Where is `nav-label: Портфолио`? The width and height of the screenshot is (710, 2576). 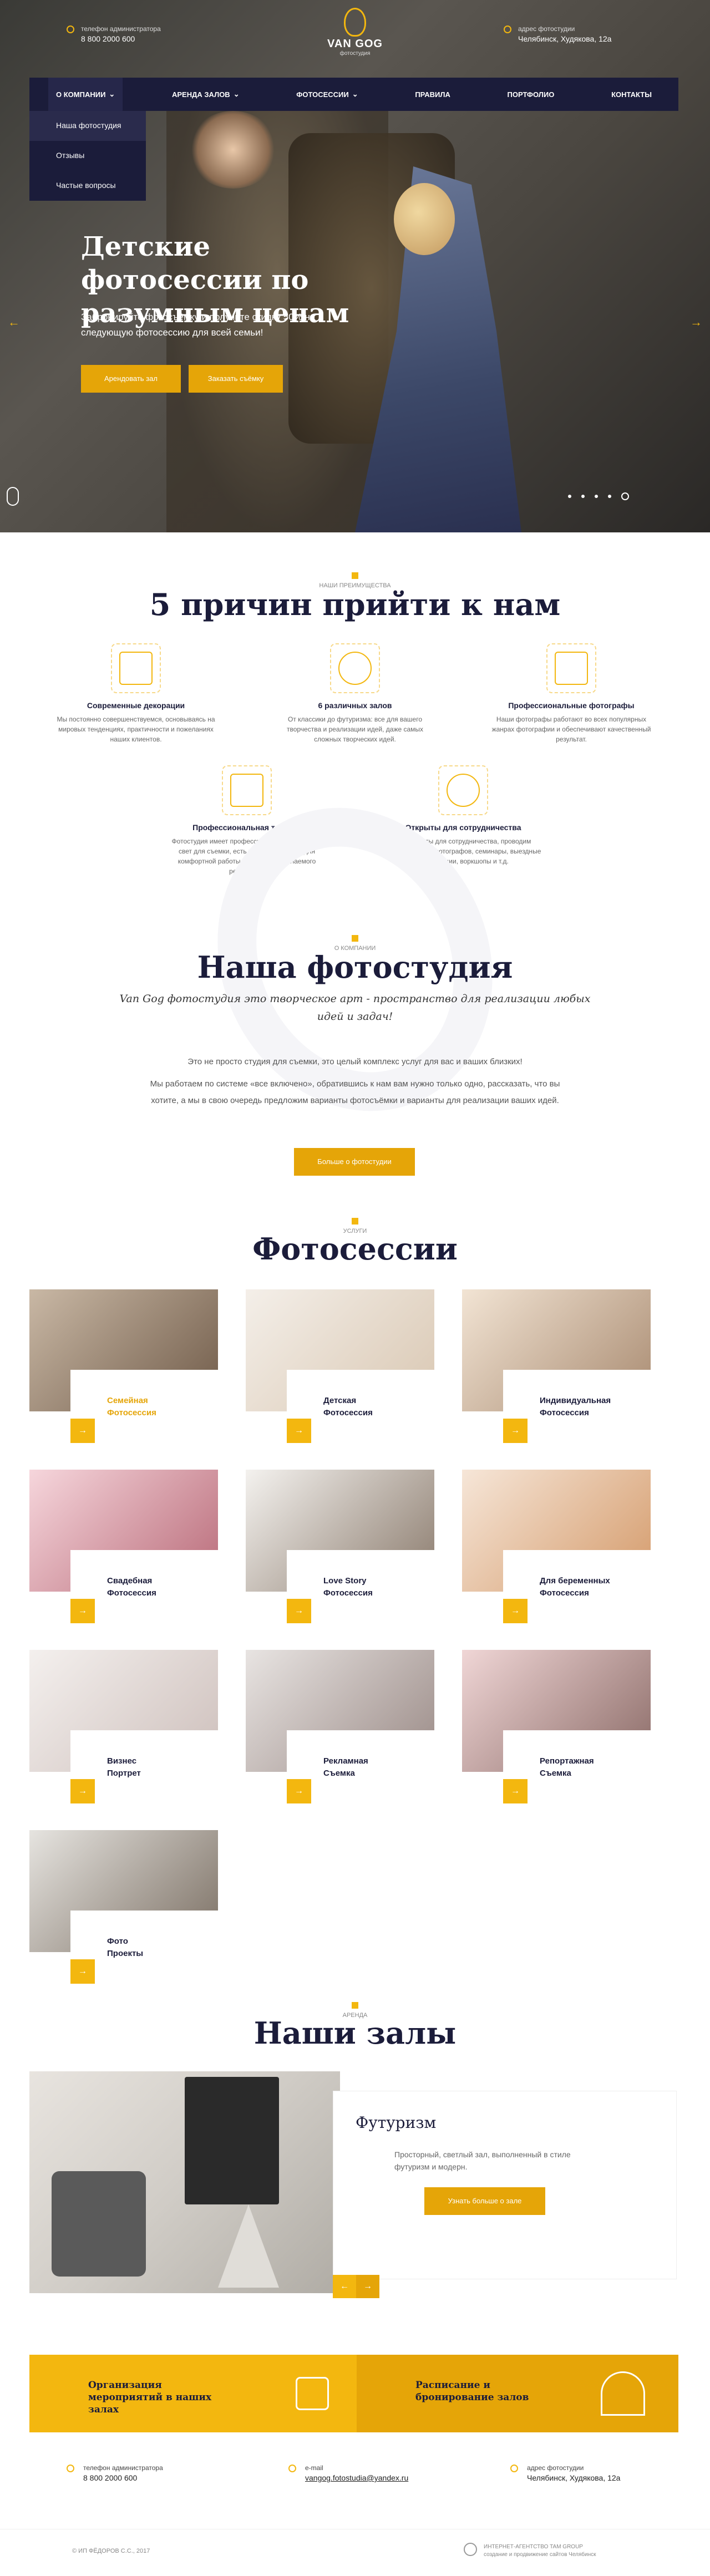 nav-label: Портфолио is located at coordinates (531, 94).